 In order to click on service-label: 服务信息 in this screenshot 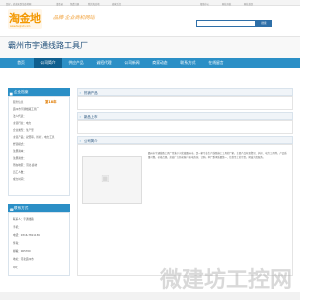, I will do `click(18, 102)`.